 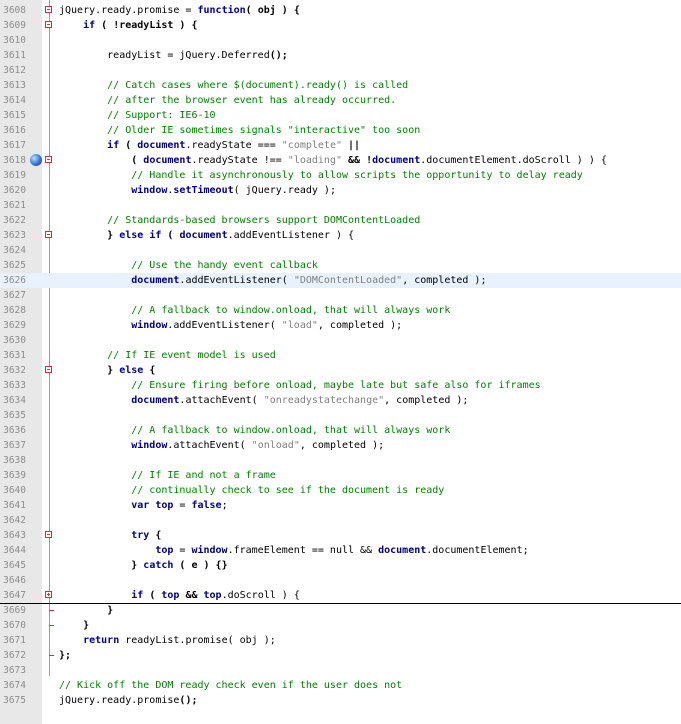 I want to click on code-line: 3627, so click(x=340, y=295).